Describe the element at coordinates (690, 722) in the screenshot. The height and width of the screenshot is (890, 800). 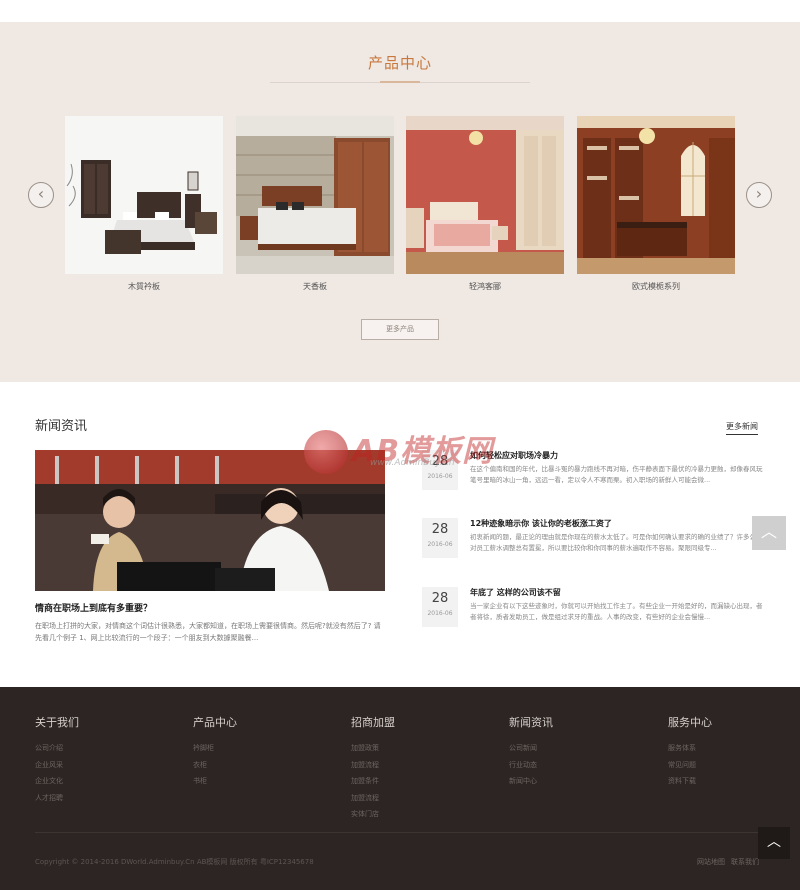
I see `footer-heading: 服务中心` at that location.